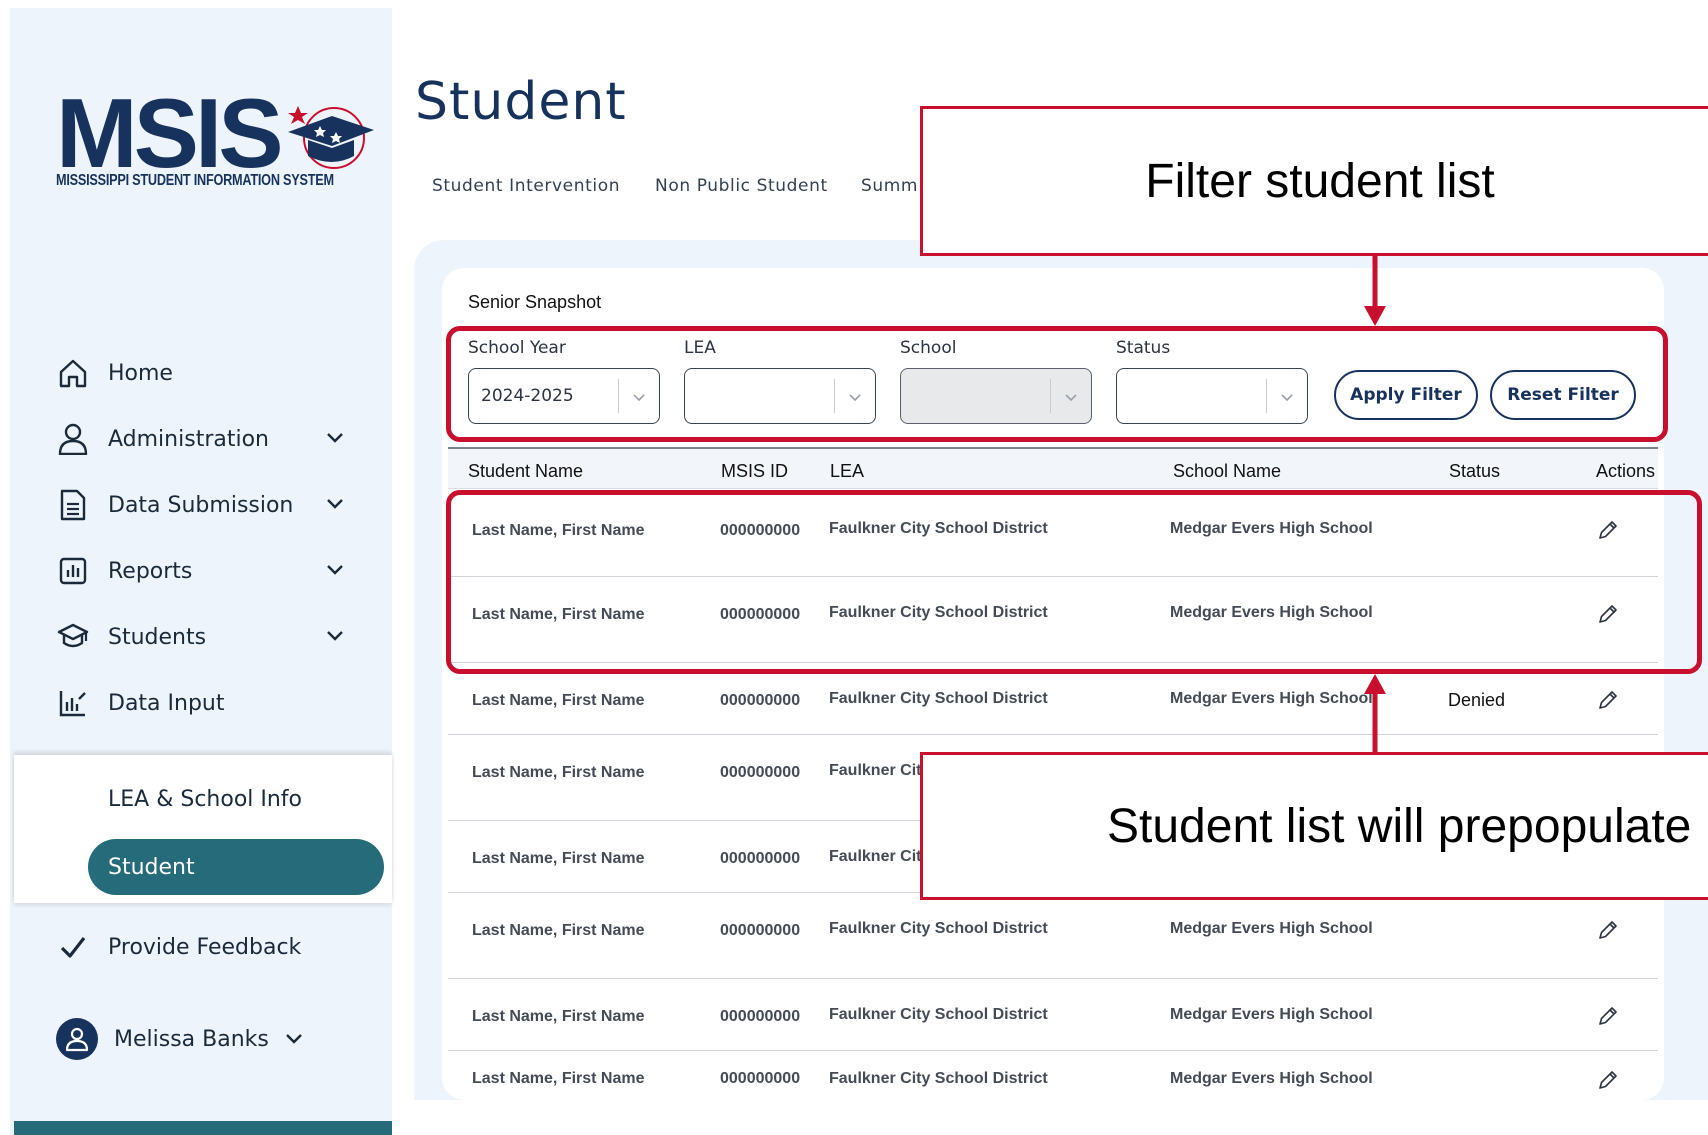  What do you see at coordinates (73, 571) in the screenshot?
I see `bar-chart-icon` at bounding box center [73, 571].